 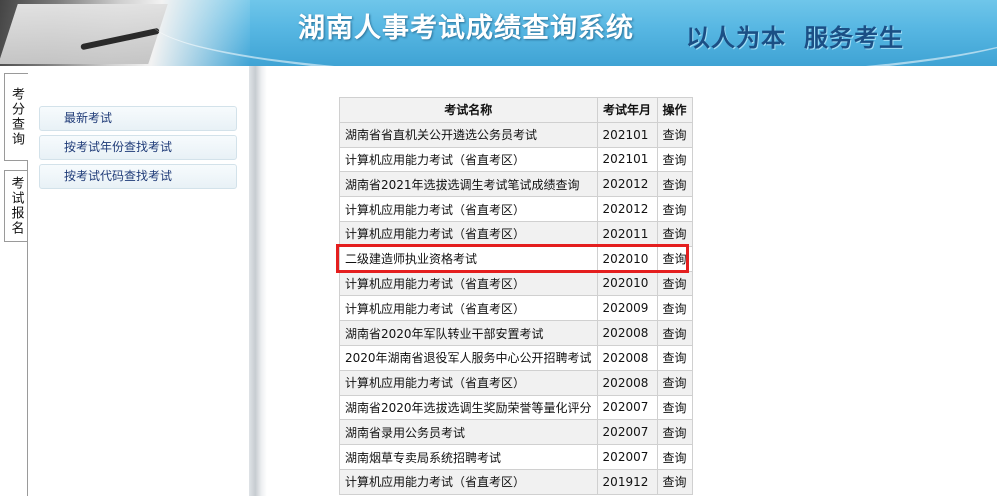 I want to click on table-row: 二级建造师执业资格考试 202010 查询, so click(x=516, y=258).